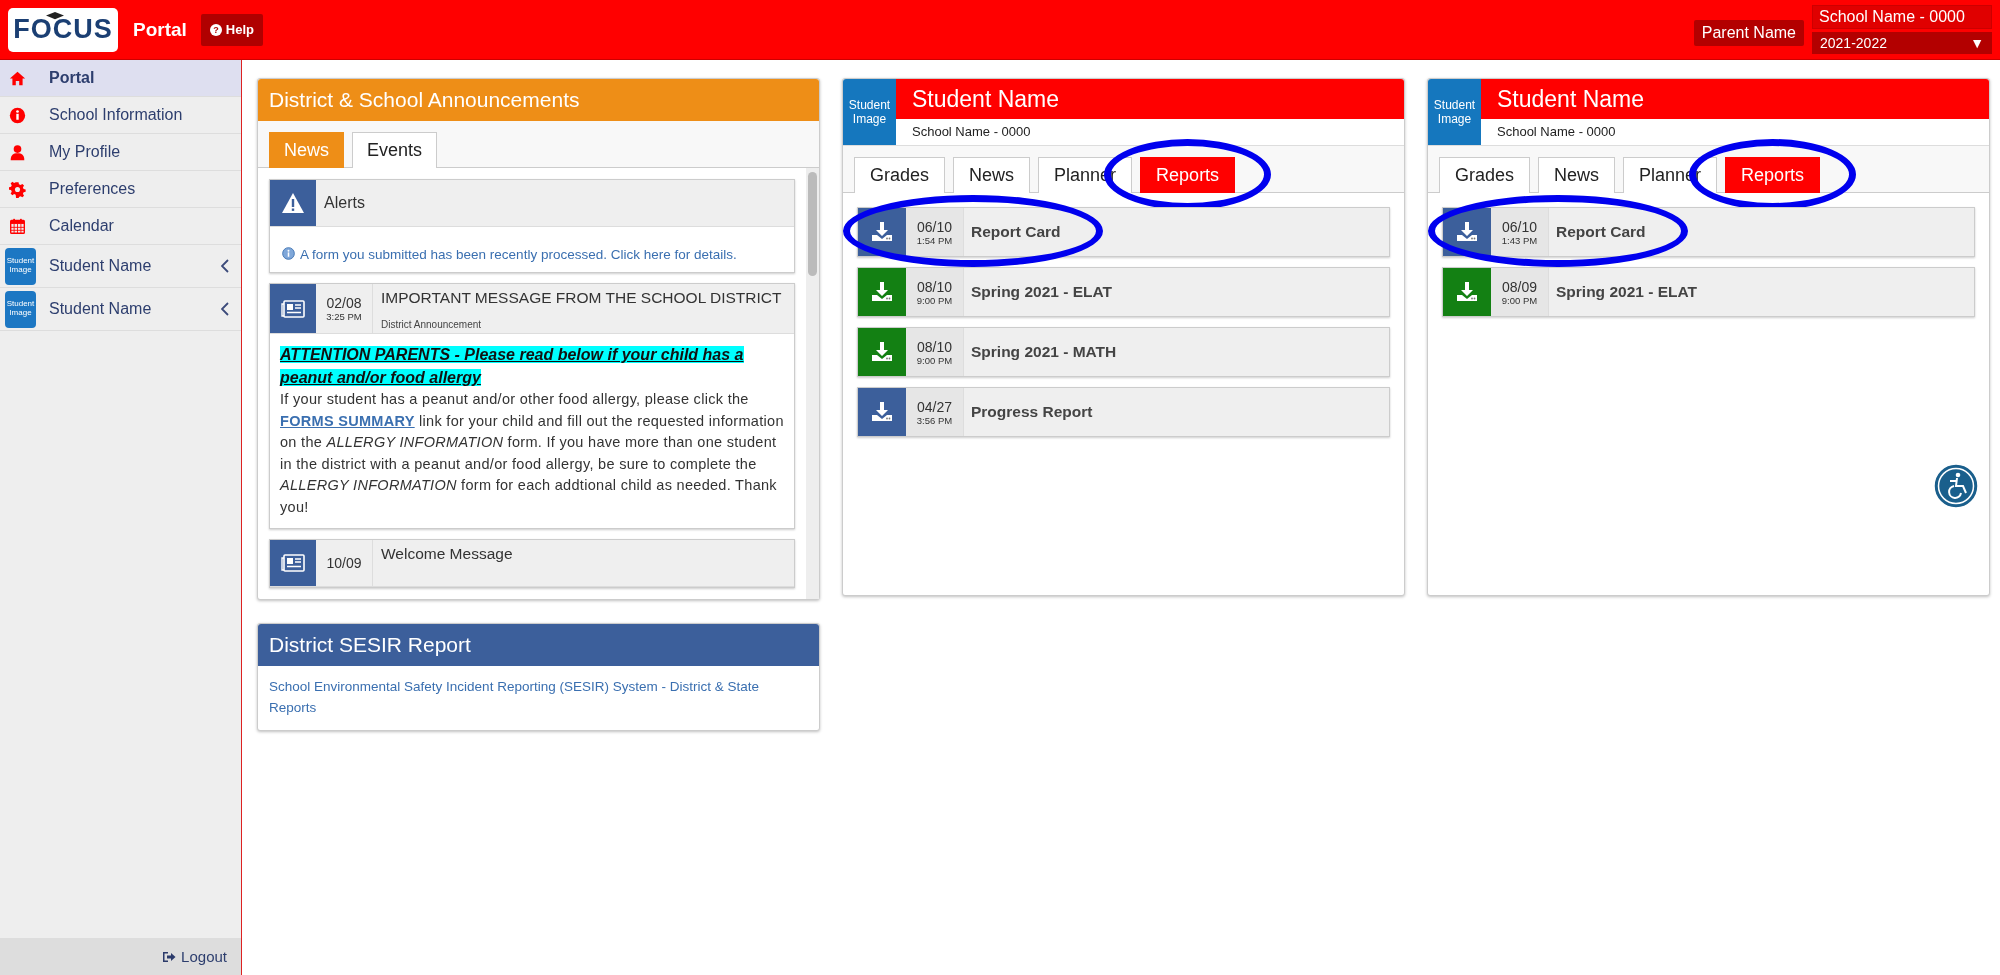  I want to click on parent-name-badge: Parent Name, so click(1748, 32).